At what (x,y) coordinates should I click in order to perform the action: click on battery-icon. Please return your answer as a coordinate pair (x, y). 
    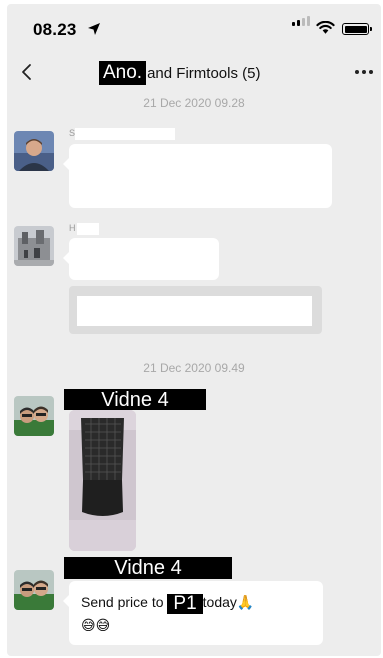
    Looking at the image, I should click on (357, 29).